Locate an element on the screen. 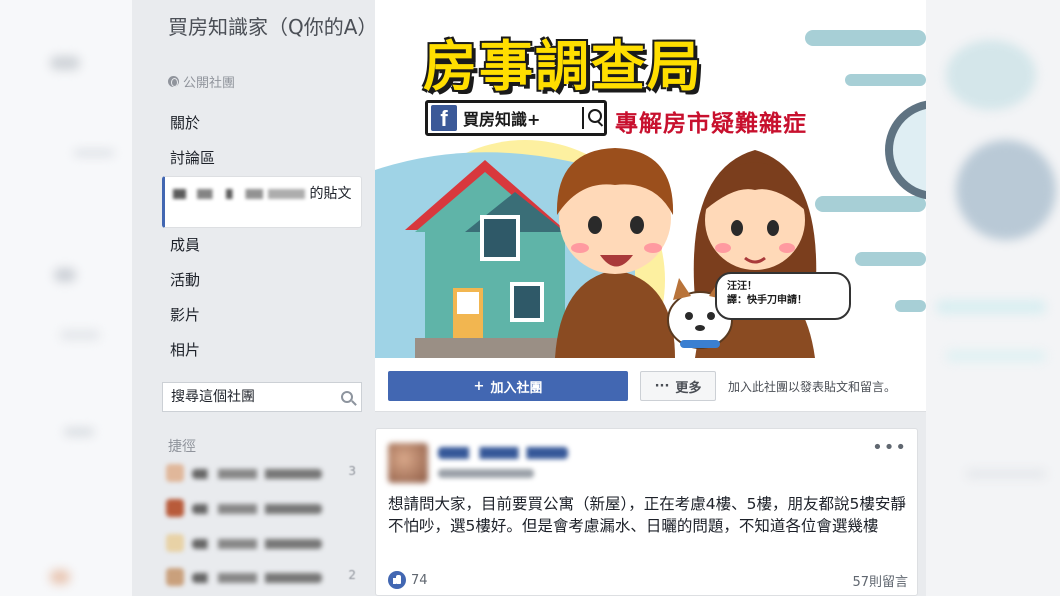  shortcut-item: 3 is located at coordinates (261, 473).